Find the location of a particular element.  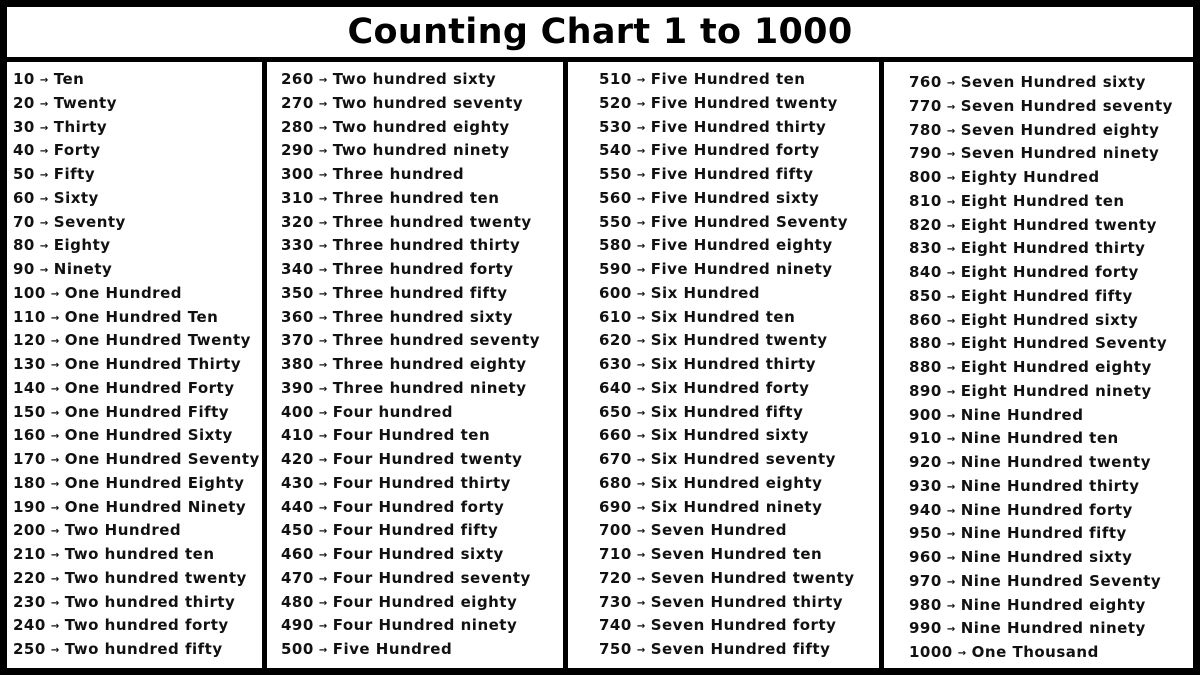

list-item: 120 → One Hundred Twenty is located at coordinates (137, 341).